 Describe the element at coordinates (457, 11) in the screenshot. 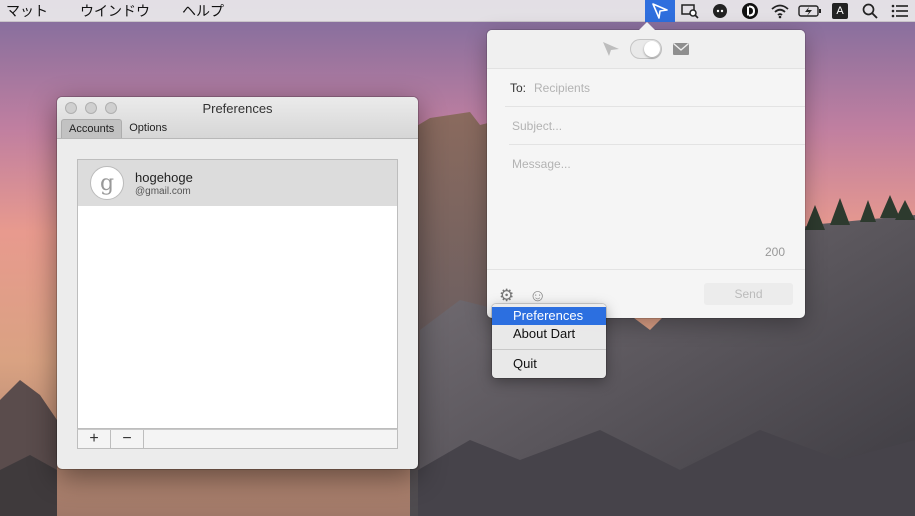

I see `menu-bar: マット ウインドウ ヘルプ A` at that location.